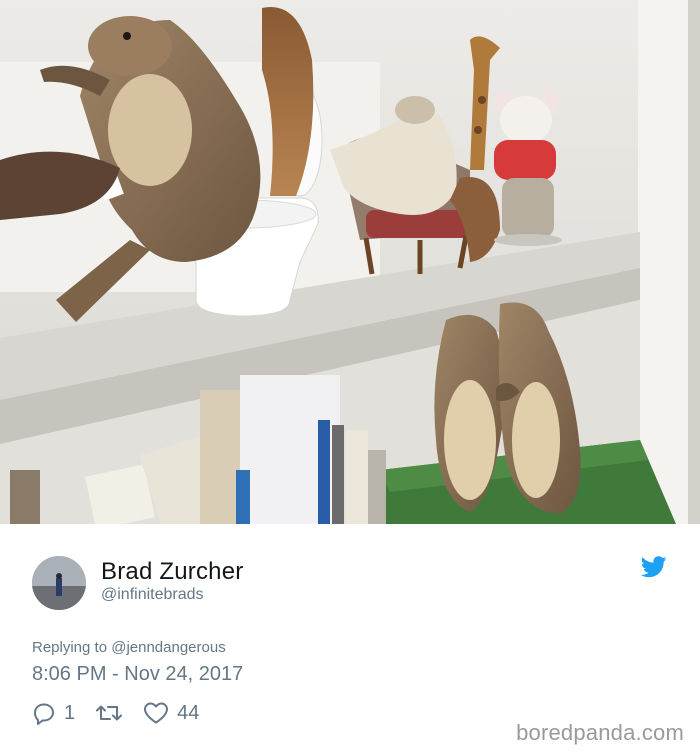  I want to click on reply-icon, so click(44, 714).